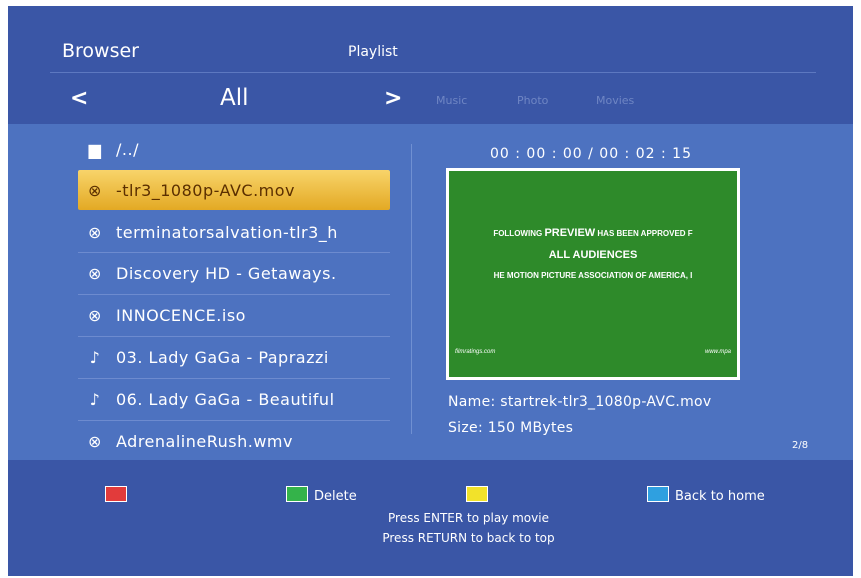 Image resolution: width=861 pixels, height=578 pixels. Describe the element at coordinates (468, 538) in the screenshot. I see `hint-return: Press RETURN to back to top` at that location.